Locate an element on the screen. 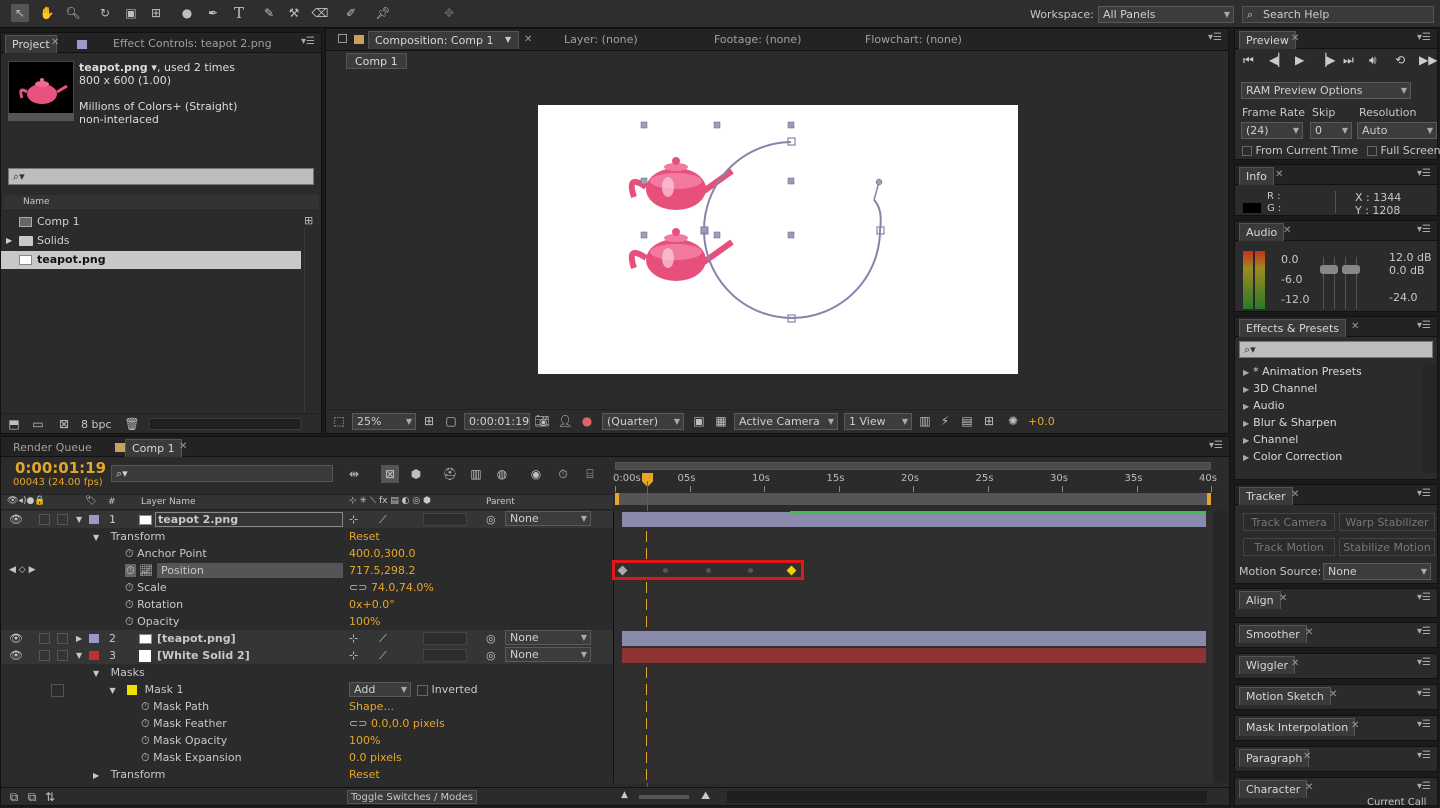  effects-search-input: ⌕▾ is located at coordinates (1336, 349).